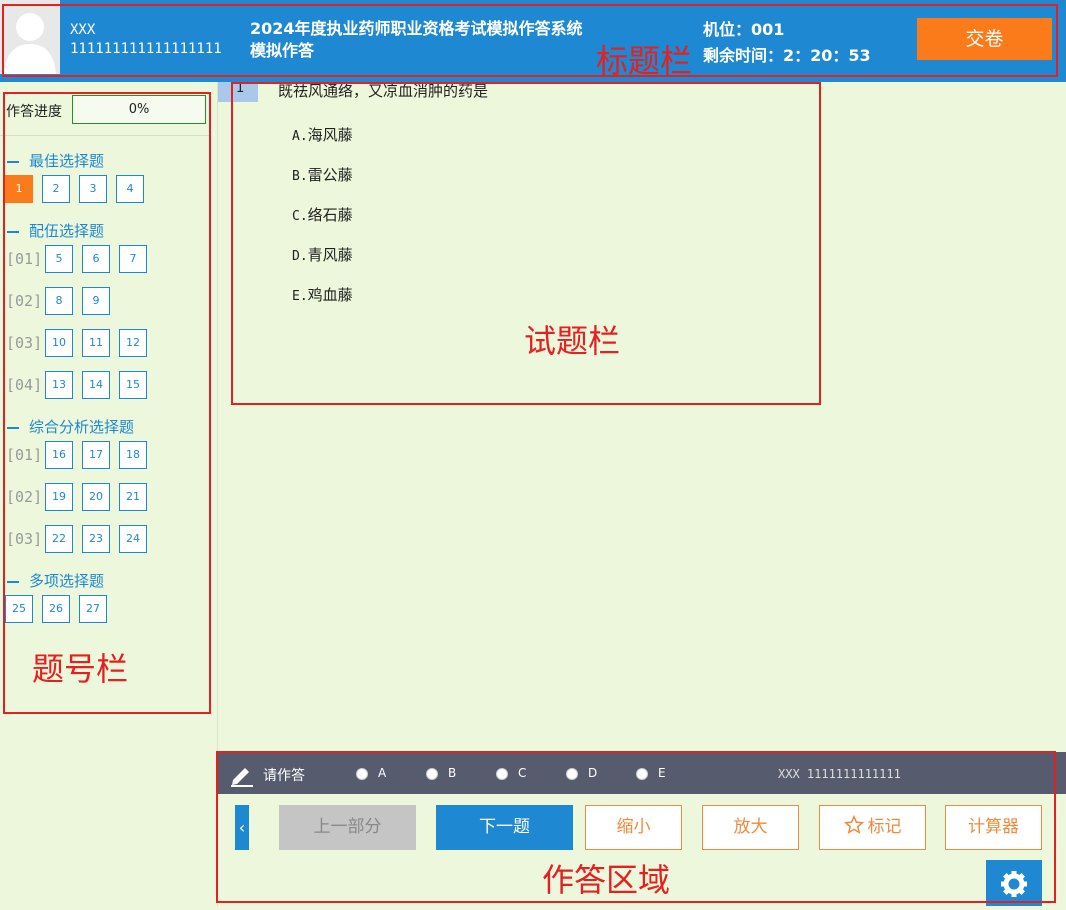  I want to click on answer-user-info: XXX 1111111111111, so click(839, 774).